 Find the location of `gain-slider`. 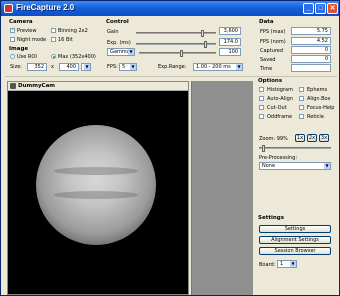

gain-slider is located at coordinates (176, 33).